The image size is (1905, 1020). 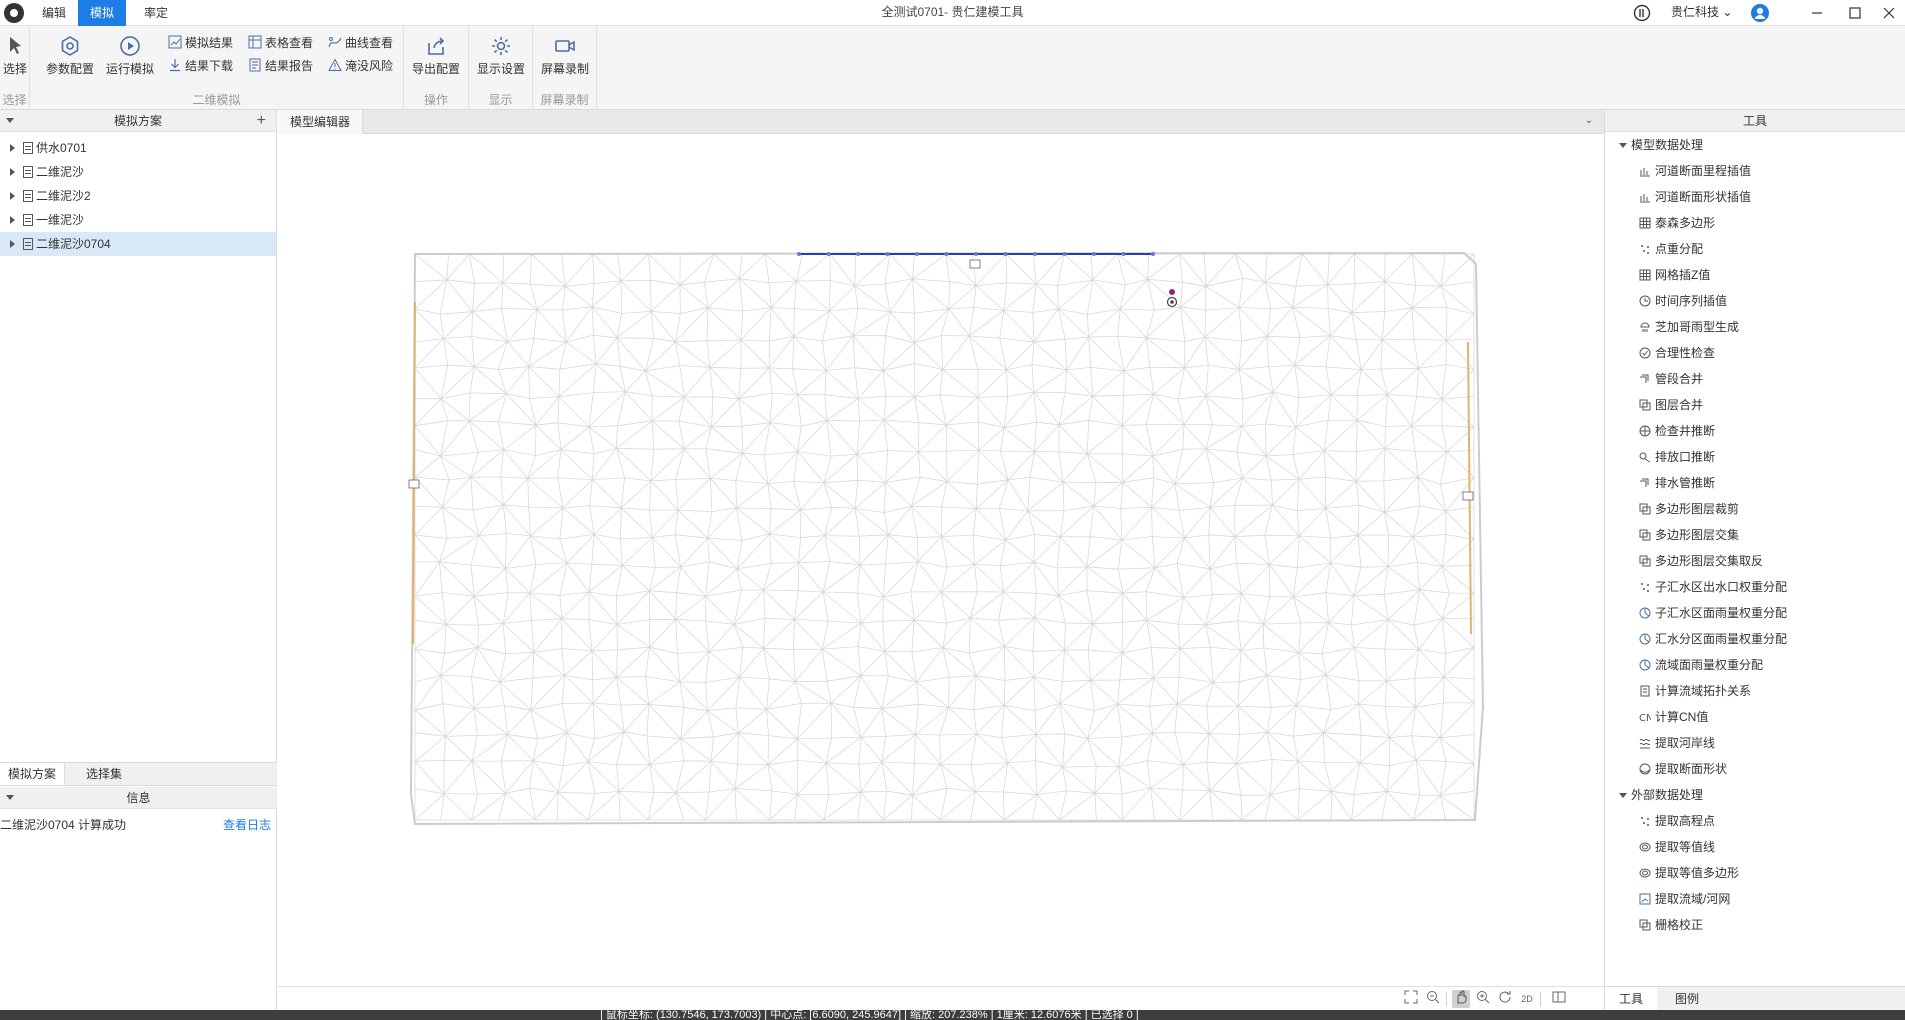 I want to click on tool-item: 提取流域/河网, so click(x=1684, y=899).